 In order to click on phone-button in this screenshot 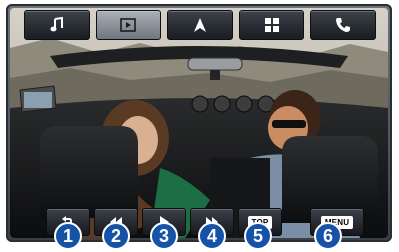, I will do `click(343, 25)`.